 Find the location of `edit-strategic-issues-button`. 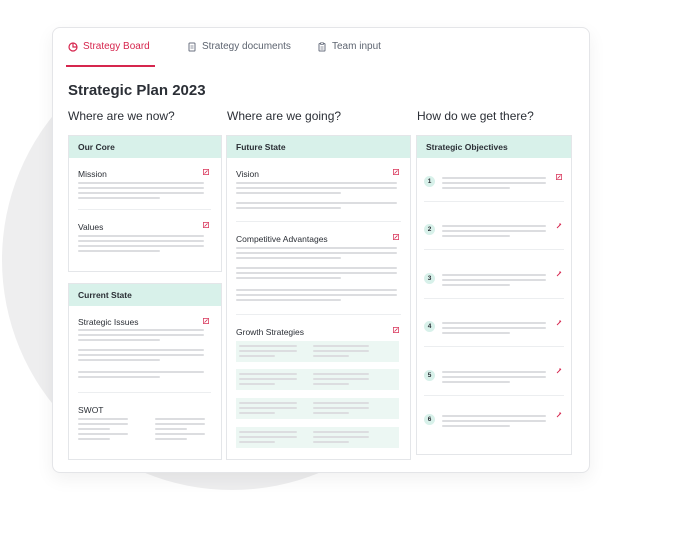

edit-strategic-issues-button is located at coordinates (206, 321).